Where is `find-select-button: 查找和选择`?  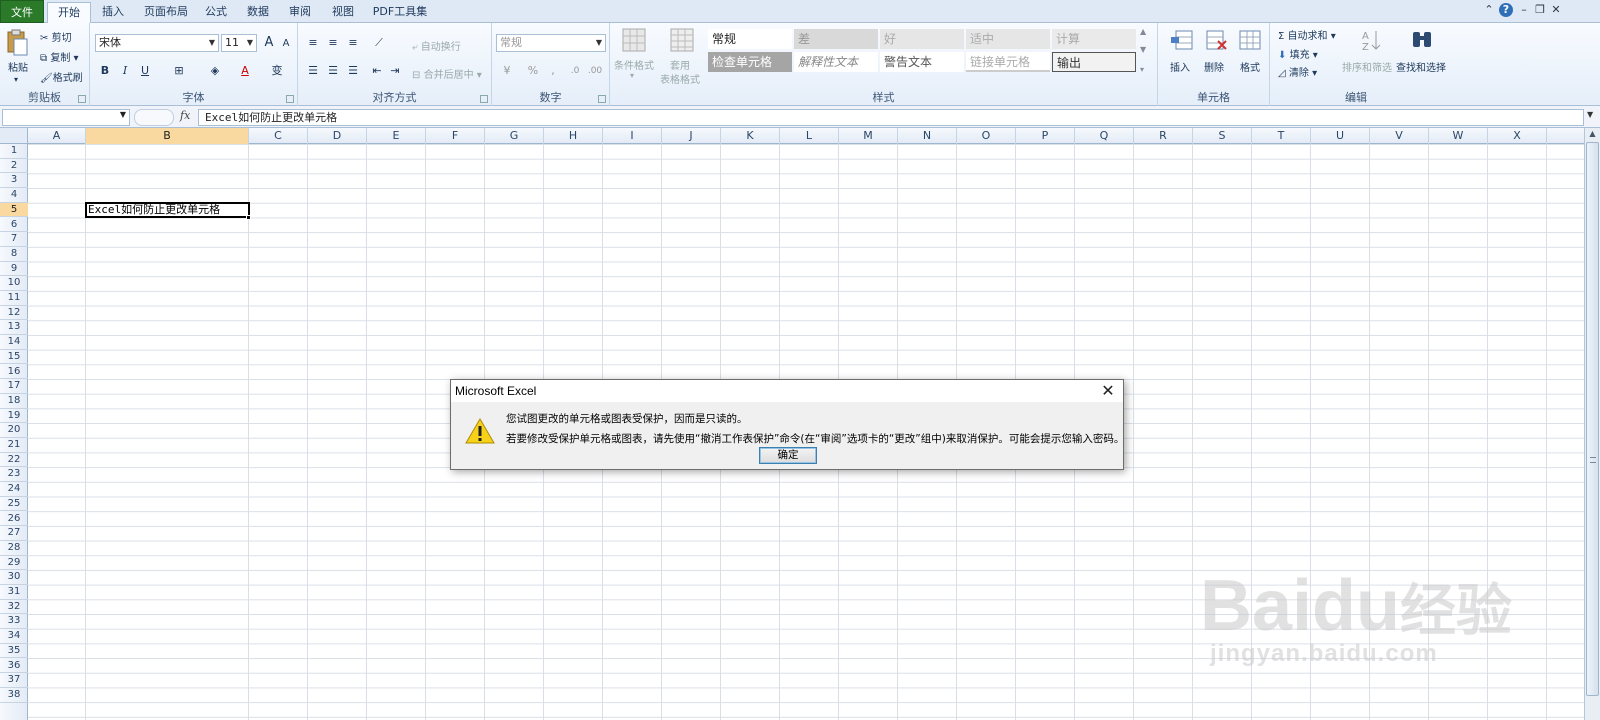 find-select-button: 查找和选择 is located at coordinates (1421, 66).